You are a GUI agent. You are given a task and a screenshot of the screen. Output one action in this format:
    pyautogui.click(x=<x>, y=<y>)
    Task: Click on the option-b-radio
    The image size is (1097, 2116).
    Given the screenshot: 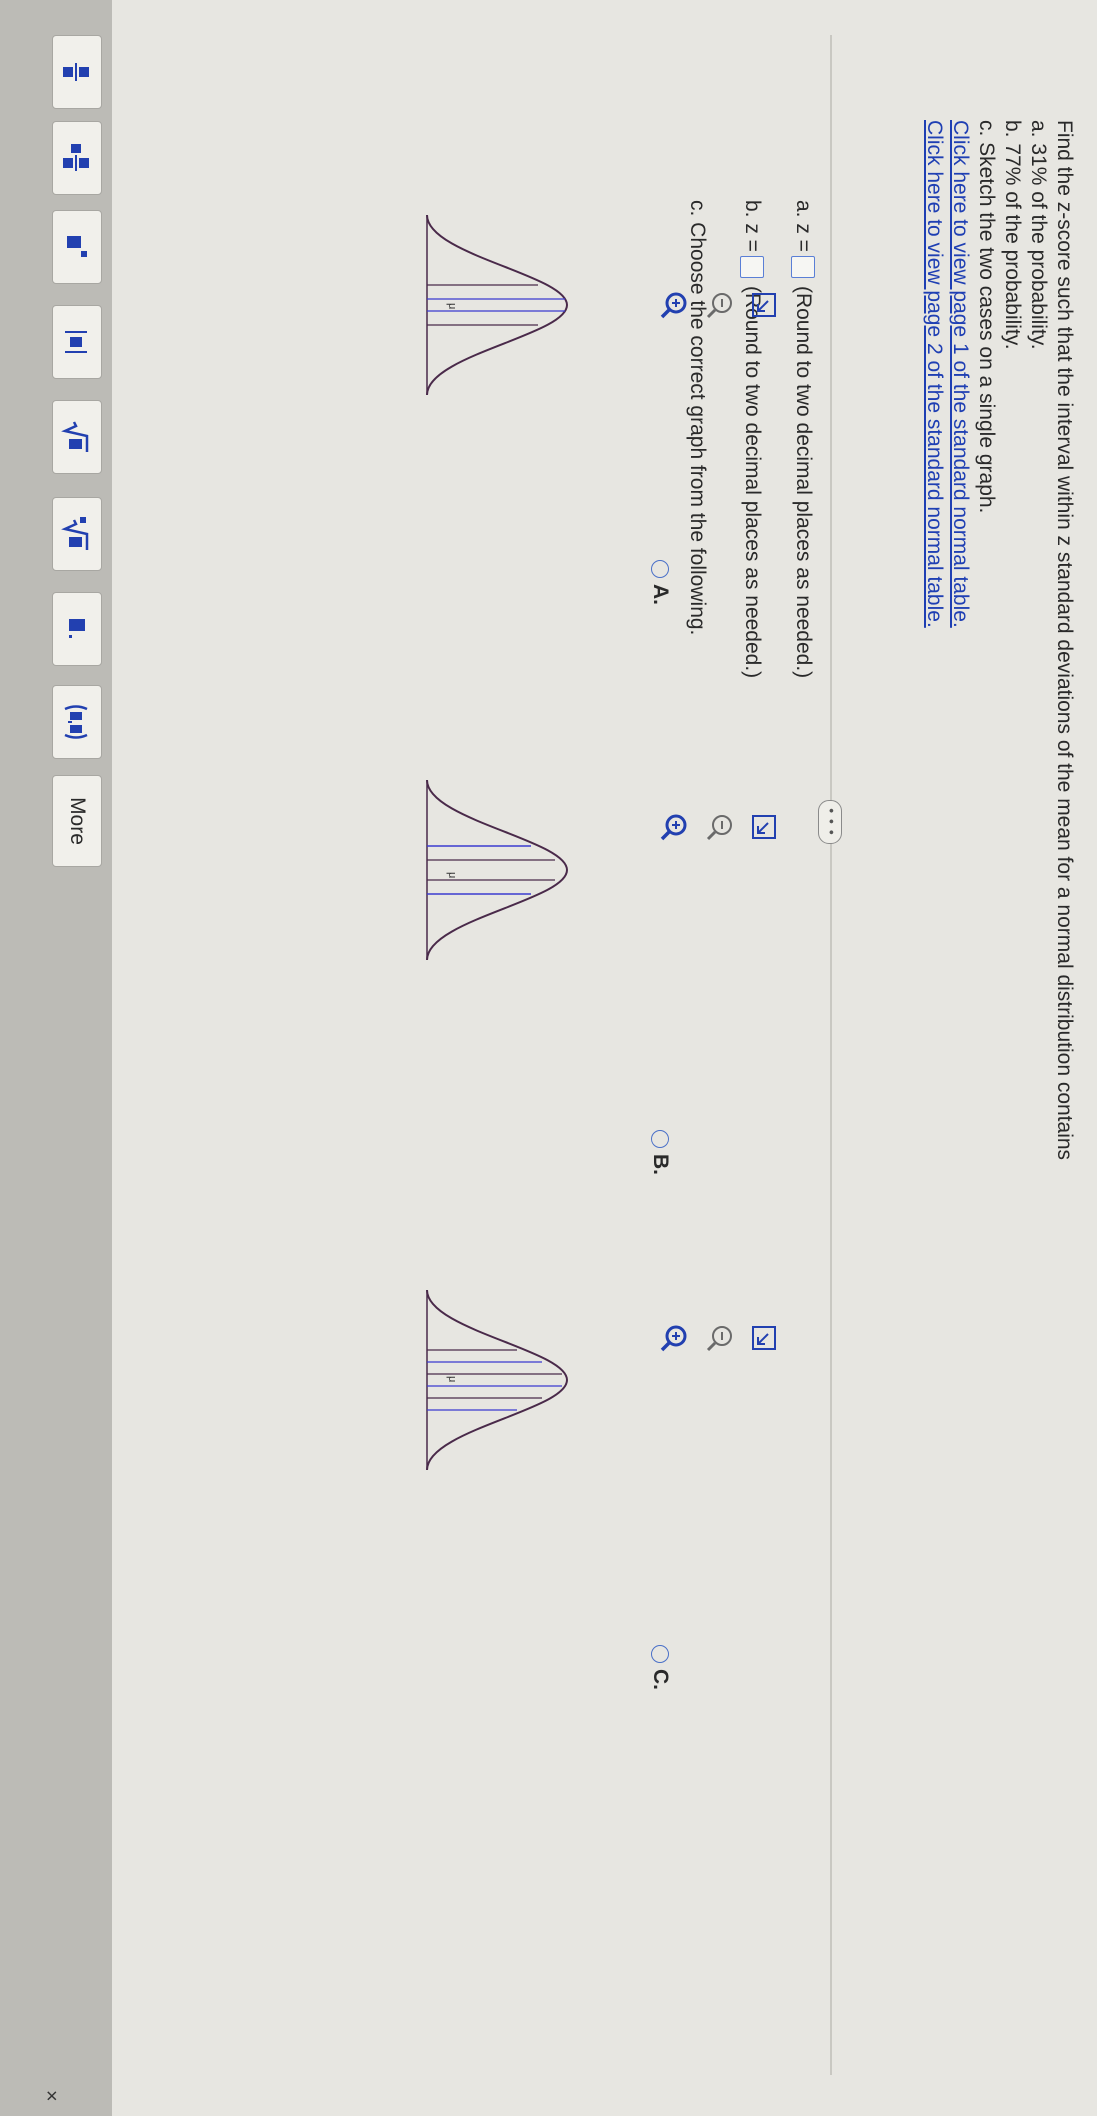 What is the action you would take?
    pyautogui.click(x=659, y=1139)
    